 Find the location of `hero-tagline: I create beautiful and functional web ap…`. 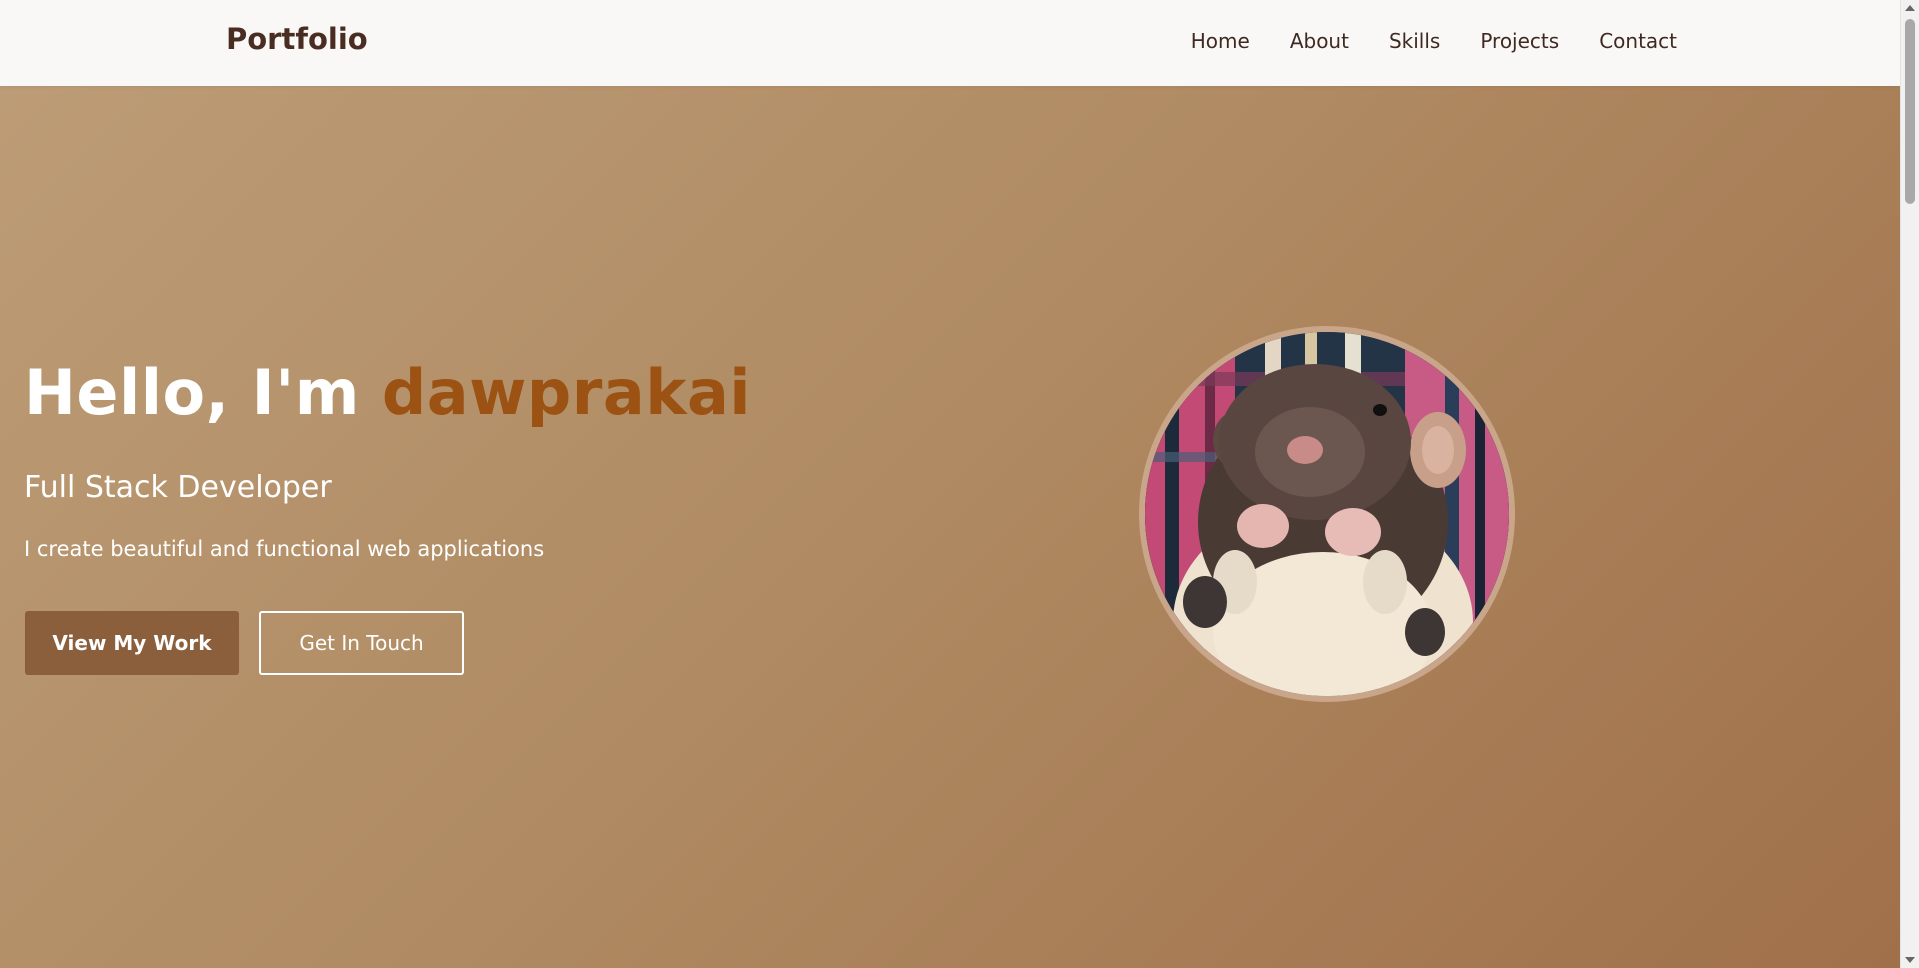

hero-tagline: I create beautiful and functional web ap… is located at coordinates (284, 549).